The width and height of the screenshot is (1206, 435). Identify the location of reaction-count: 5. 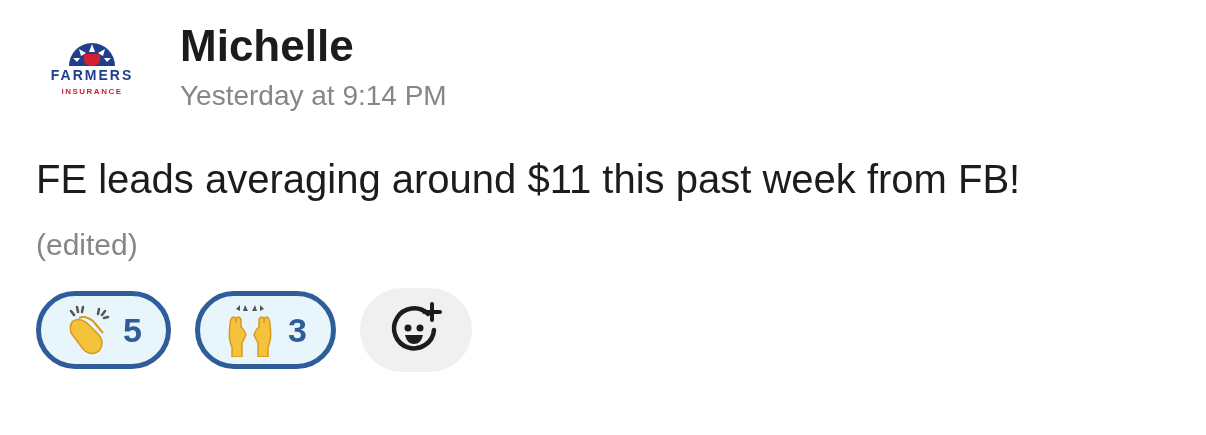
(132, 330).